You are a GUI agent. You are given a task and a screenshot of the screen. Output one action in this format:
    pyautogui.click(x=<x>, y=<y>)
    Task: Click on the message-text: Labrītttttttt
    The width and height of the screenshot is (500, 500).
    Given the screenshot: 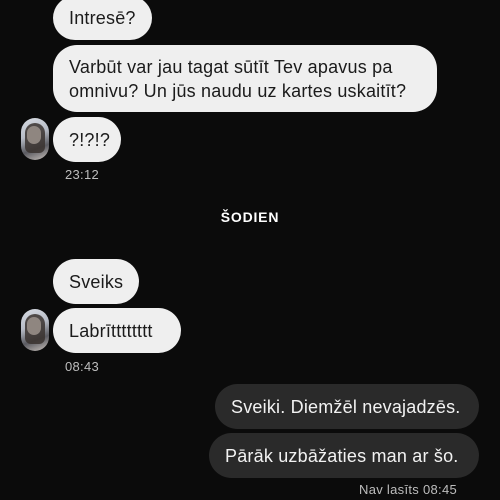 What is the action you would take?
    pyautogui.click(x=111, y=331)
    